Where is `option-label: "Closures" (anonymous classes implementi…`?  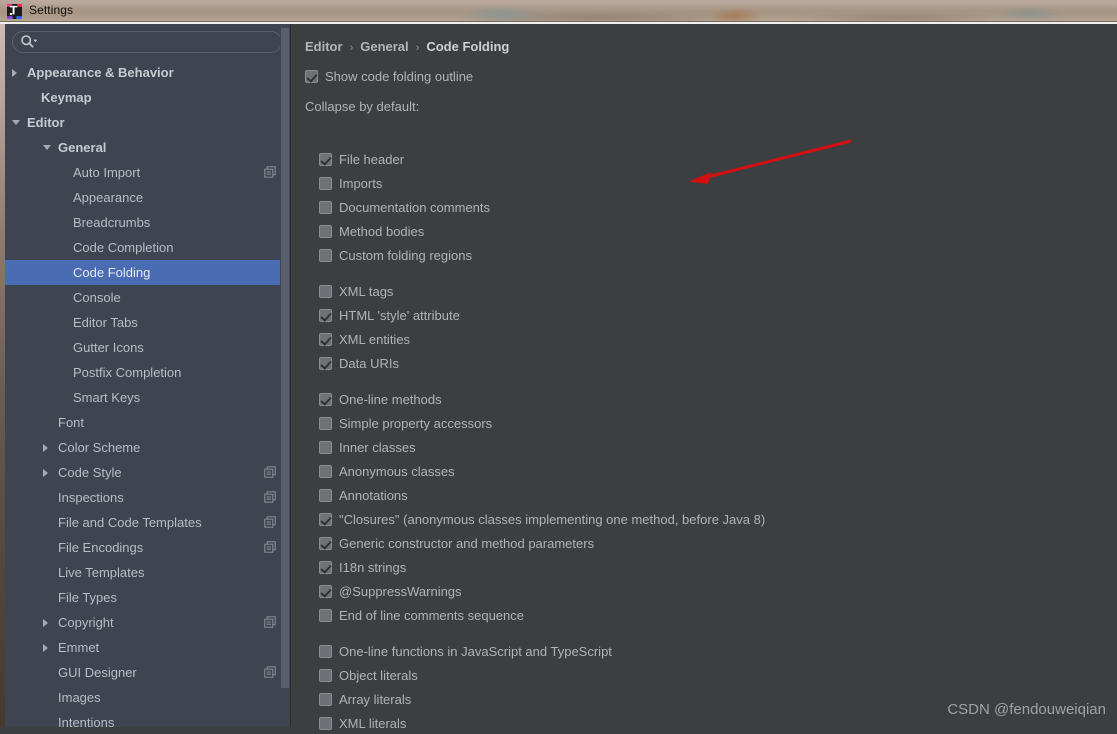
option-label: "Closures" (anonymous classes implementi… is located at coordinates (552, 519).